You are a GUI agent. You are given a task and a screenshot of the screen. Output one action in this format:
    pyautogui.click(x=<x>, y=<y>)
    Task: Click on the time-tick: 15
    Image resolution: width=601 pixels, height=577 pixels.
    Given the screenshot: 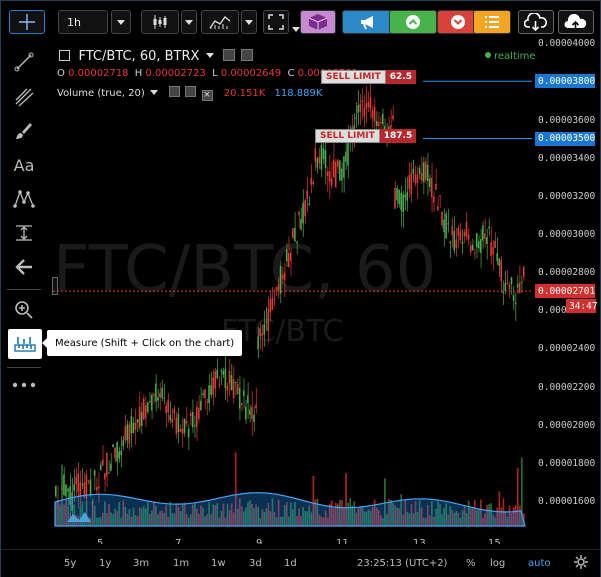 What is the action you would take?
    pyautogui.click(x=494, y=541)
    